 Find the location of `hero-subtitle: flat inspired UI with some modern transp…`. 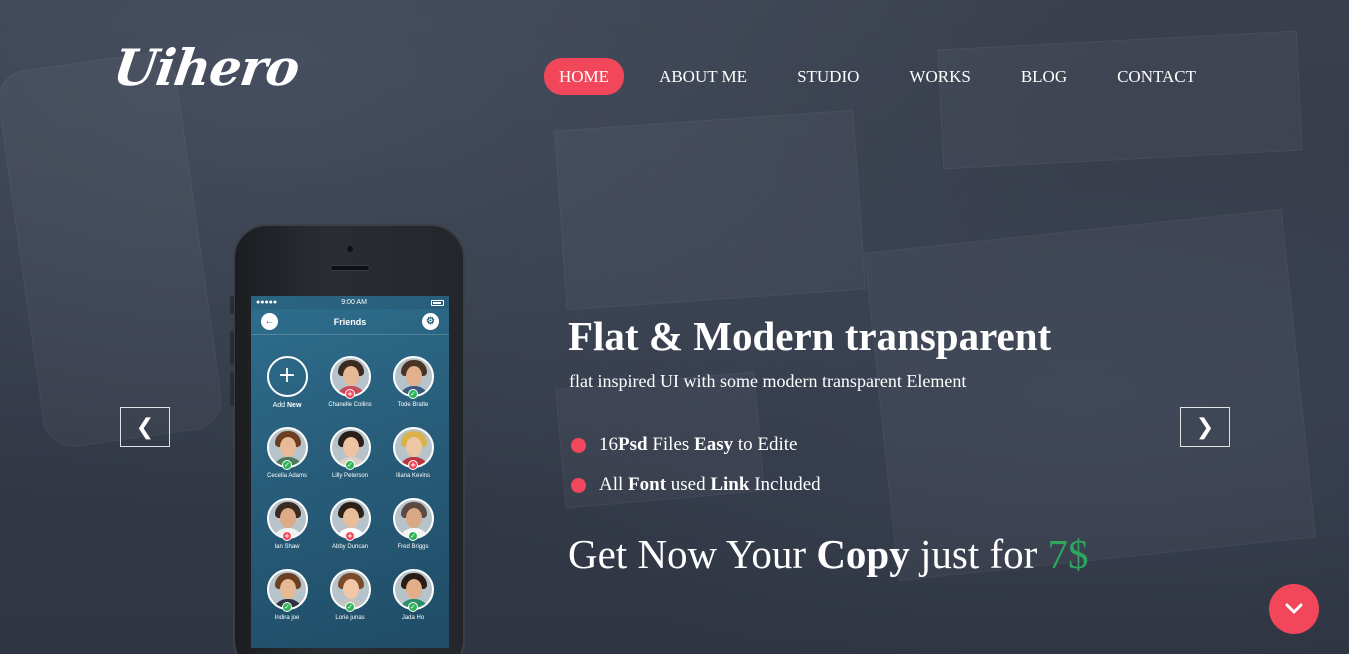

hero-subtitle: flat inspired UI with some modern transp… is located at coordinates (768, 381).